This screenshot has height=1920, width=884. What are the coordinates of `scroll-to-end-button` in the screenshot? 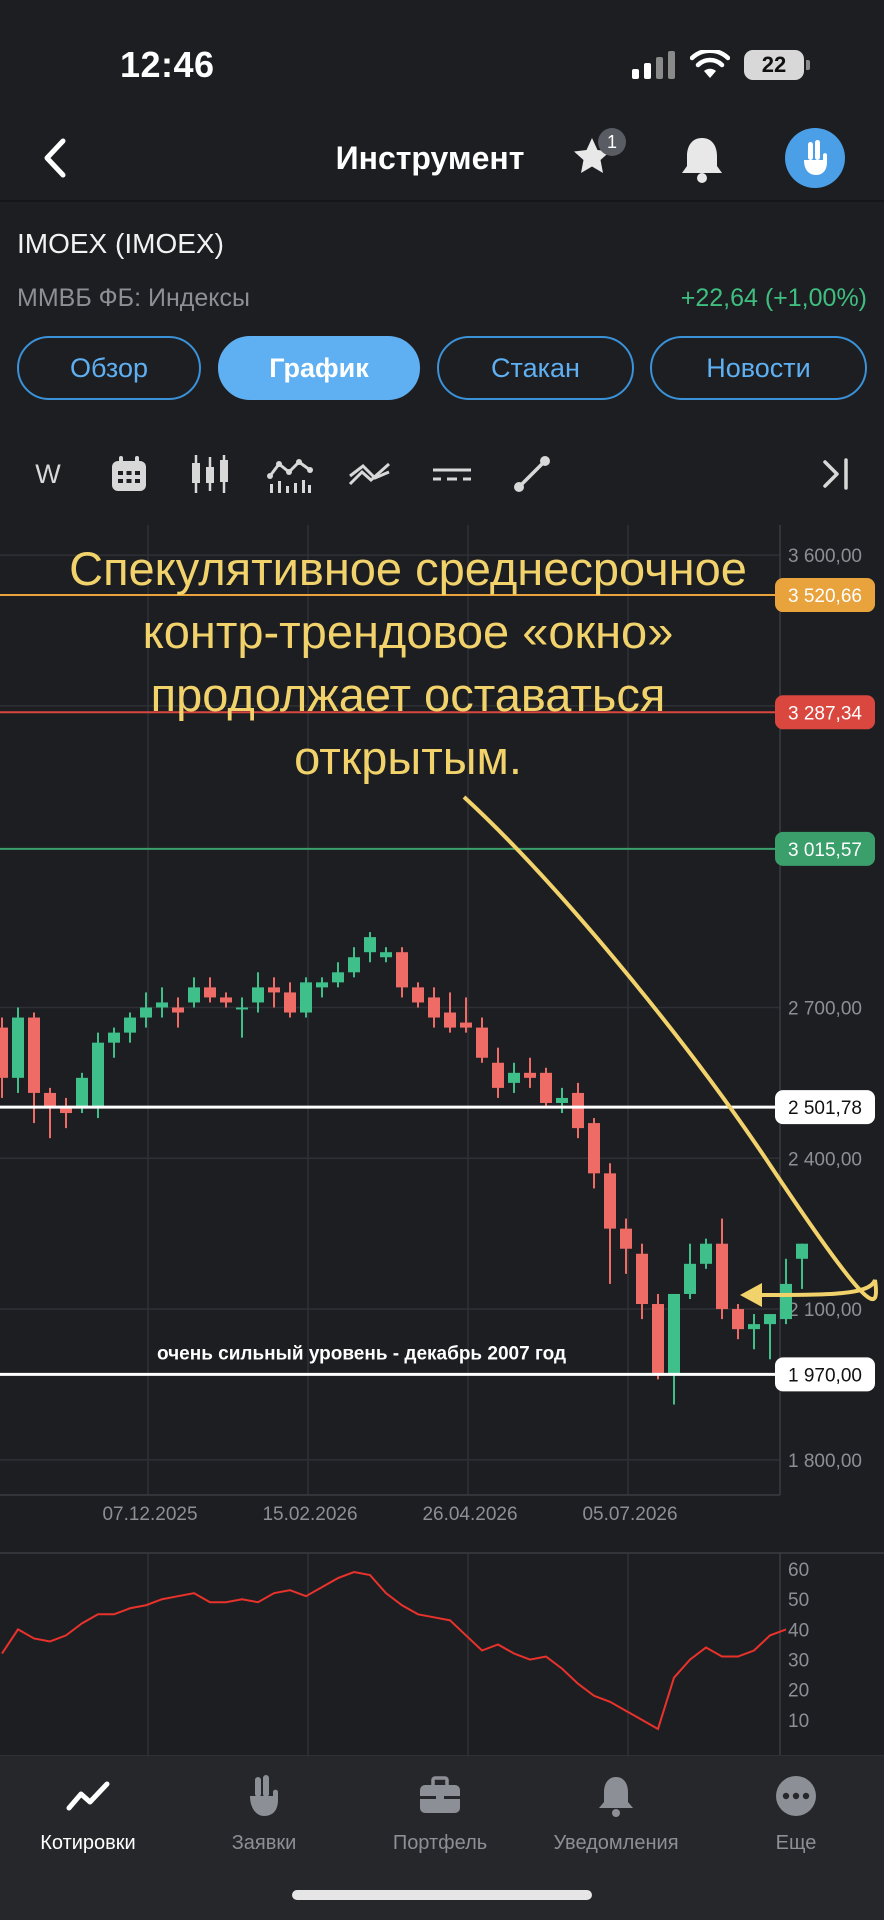 It's located at (836, 474).